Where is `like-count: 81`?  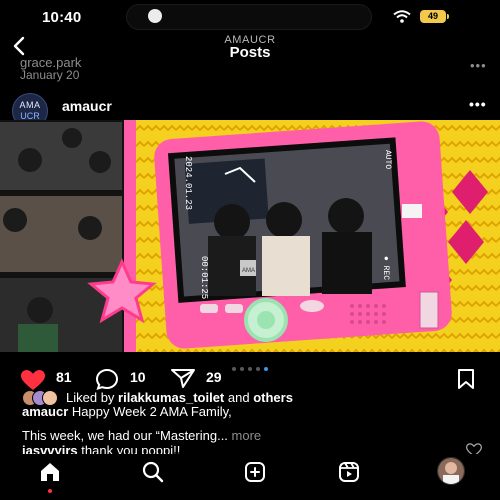
like-count: 81 is located at coordinates (64, 377).